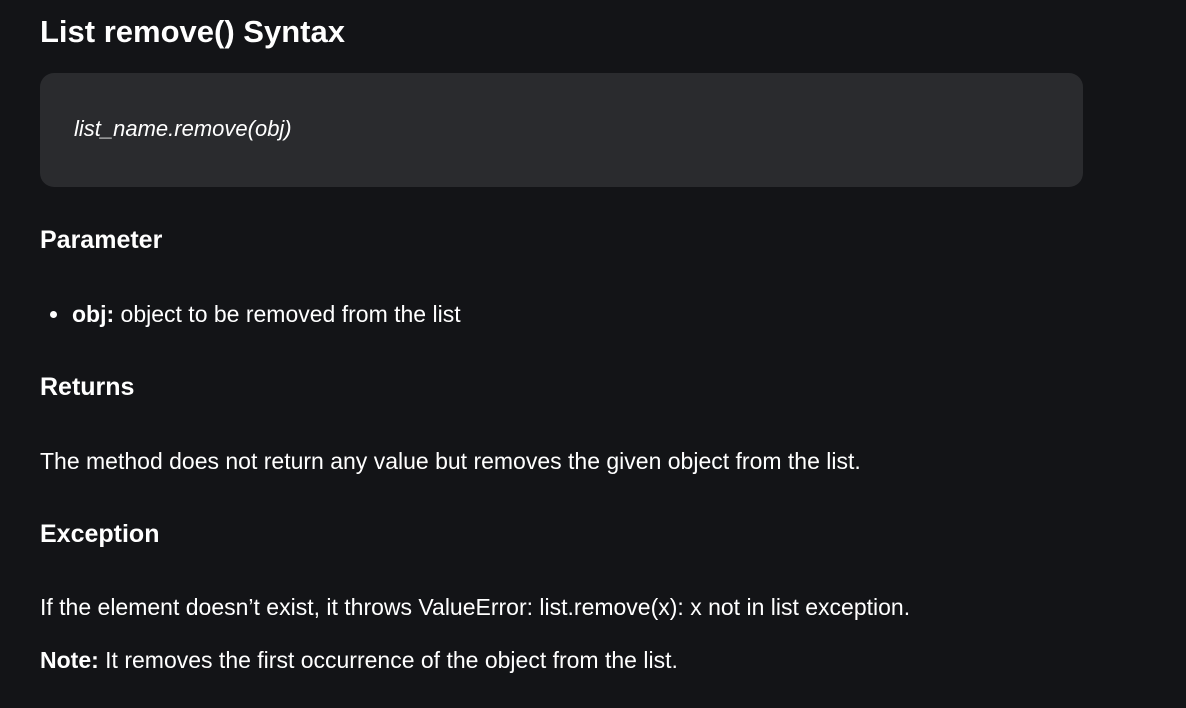 Image resolution: width=1186 pixels, height=708 pixels. What do you see at coordinates (290, 314) in the screenshot?
I see `parameter-description: object to be removed from the list` at bounding box center [290, 314].